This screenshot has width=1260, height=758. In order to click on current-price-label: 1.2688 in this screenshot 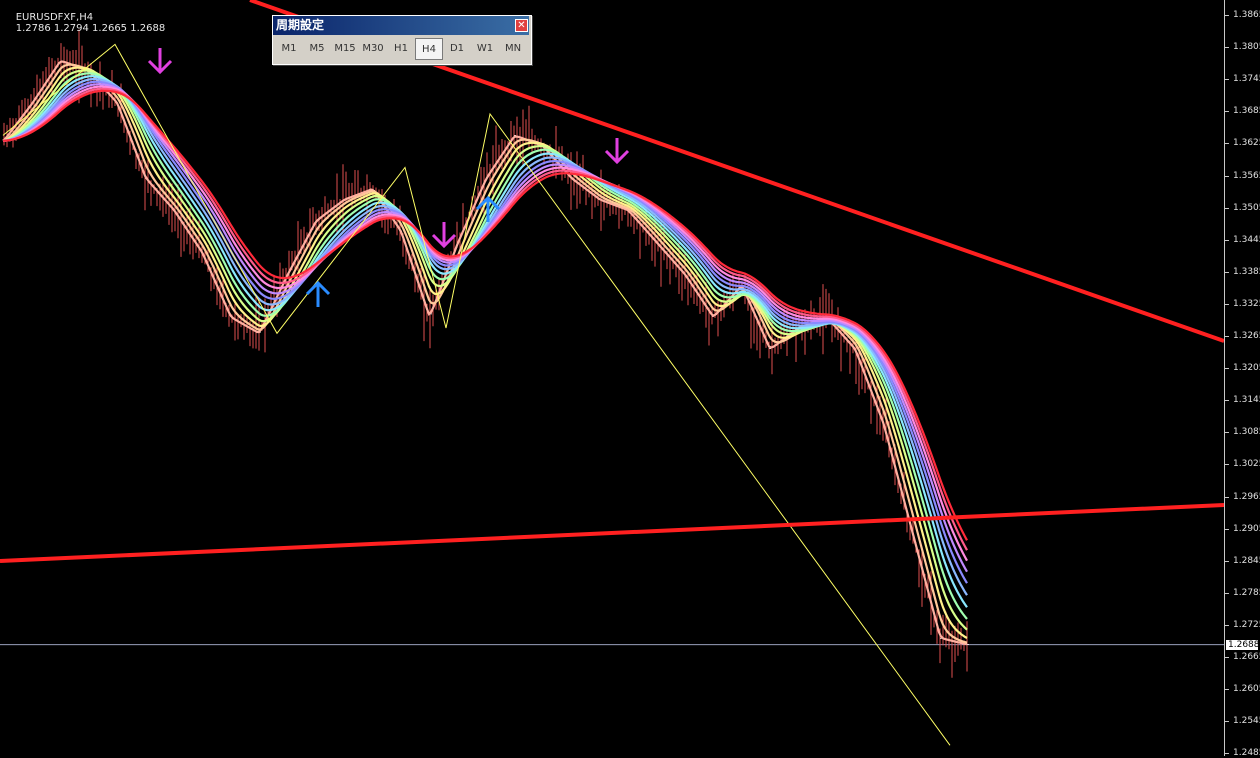, I will do `click(1243, 644)`.